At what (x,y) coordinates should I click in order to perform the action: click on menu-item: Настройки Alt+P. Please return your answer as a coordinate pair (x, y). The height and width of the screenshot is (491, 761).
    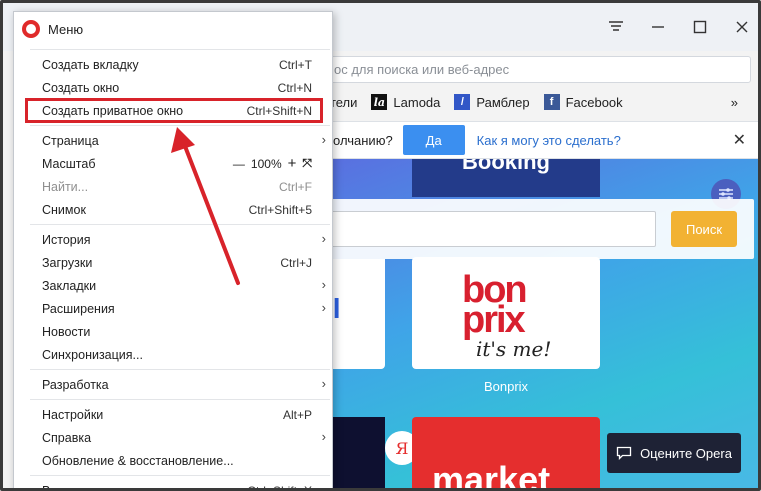
    Looking at the image, I should click on (173, 414).